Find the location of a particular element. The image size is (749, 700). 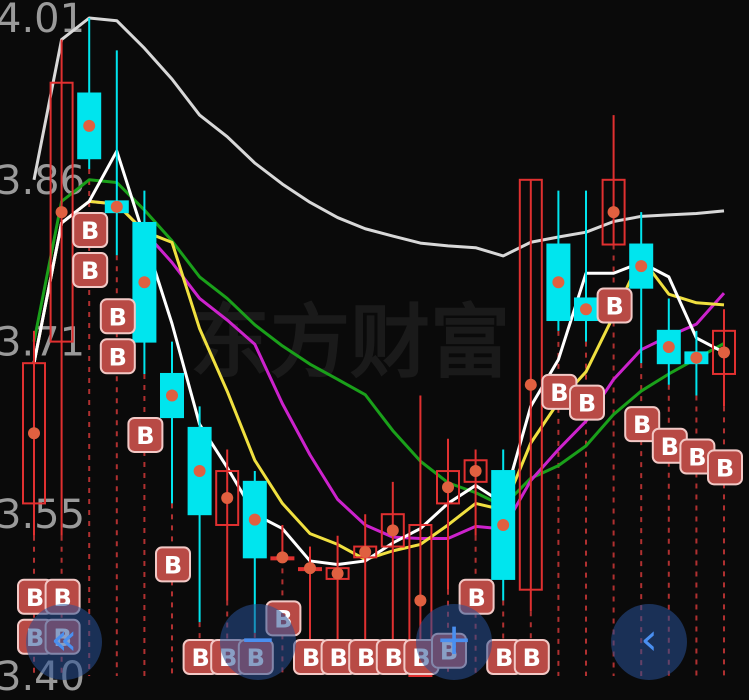

zoom-out-button: − is located at coordinates (258, 642).